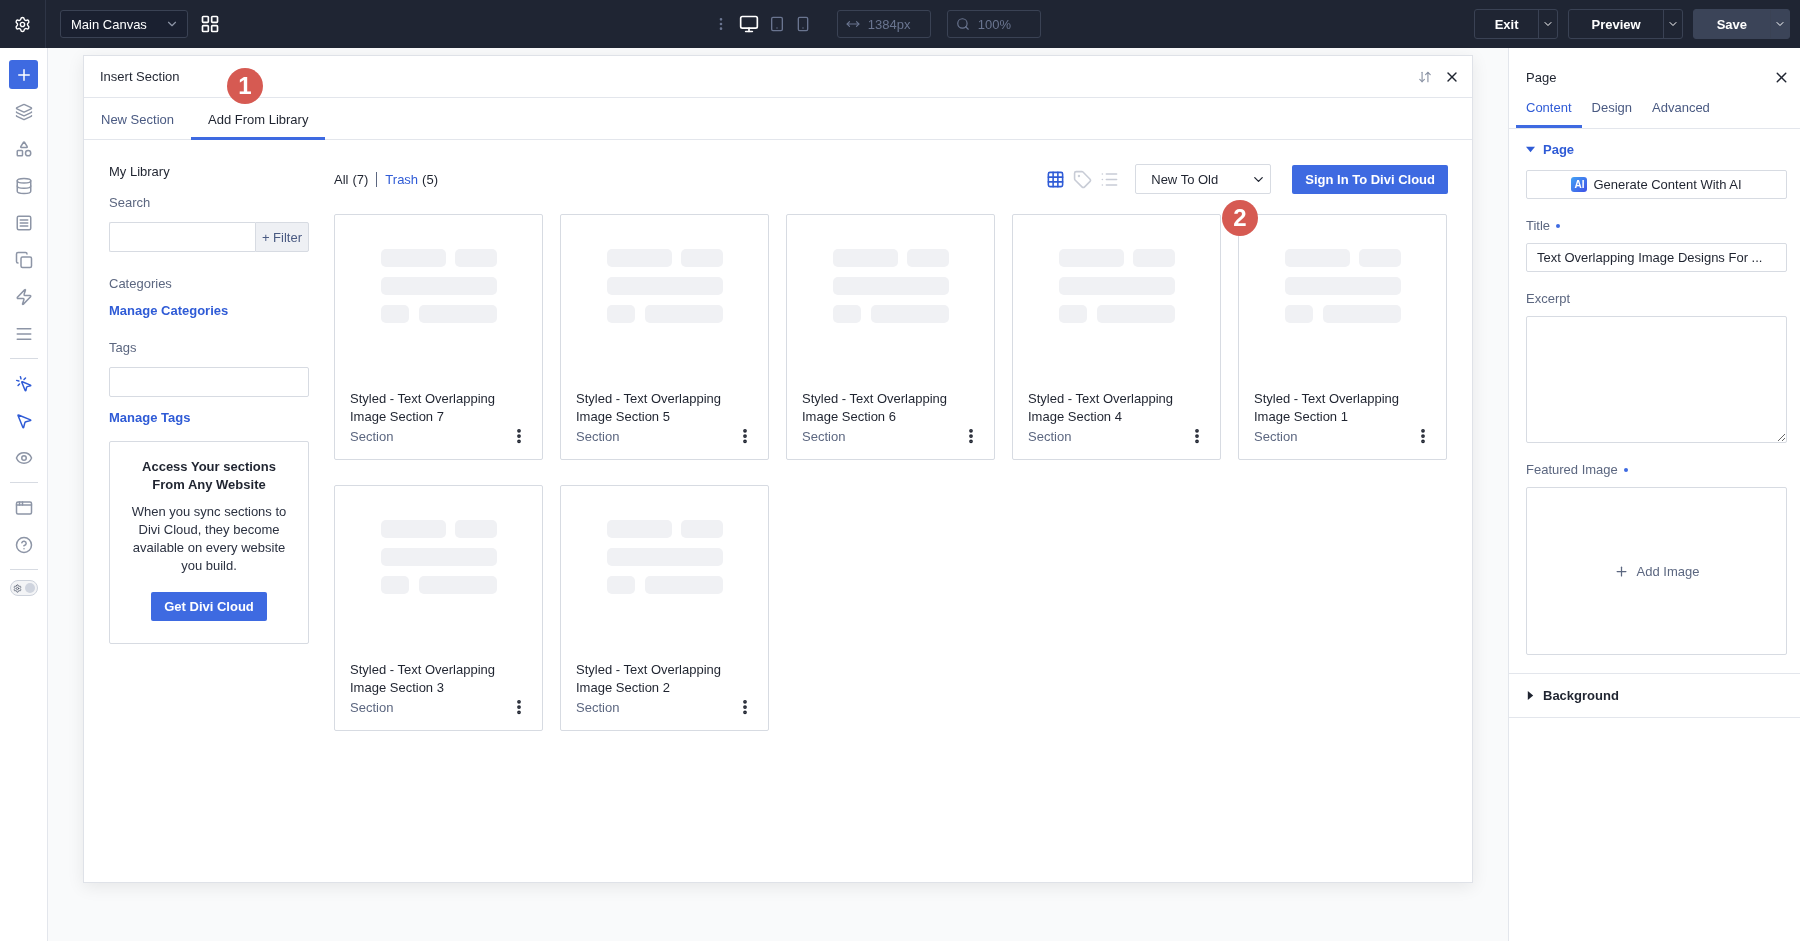  Describe the element at coordinates (438, 337) in the screenshot. I see `library-card: Styled - Text Overlapping Image Section 7 Section` at that location.